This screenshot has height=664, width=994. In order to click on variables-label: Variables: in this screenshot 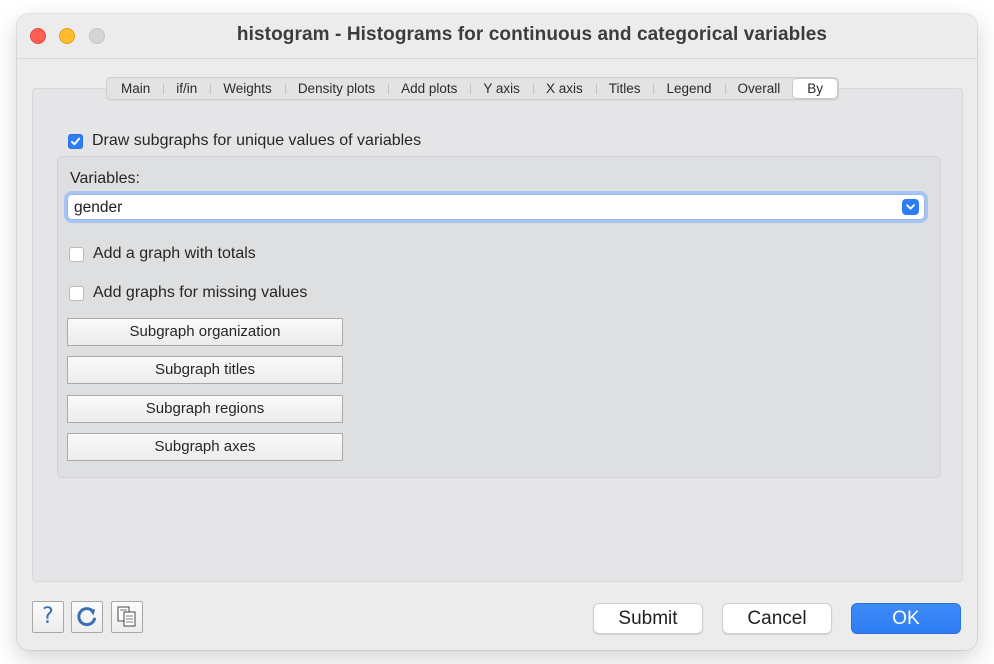, I will do `click(105, 178)`.